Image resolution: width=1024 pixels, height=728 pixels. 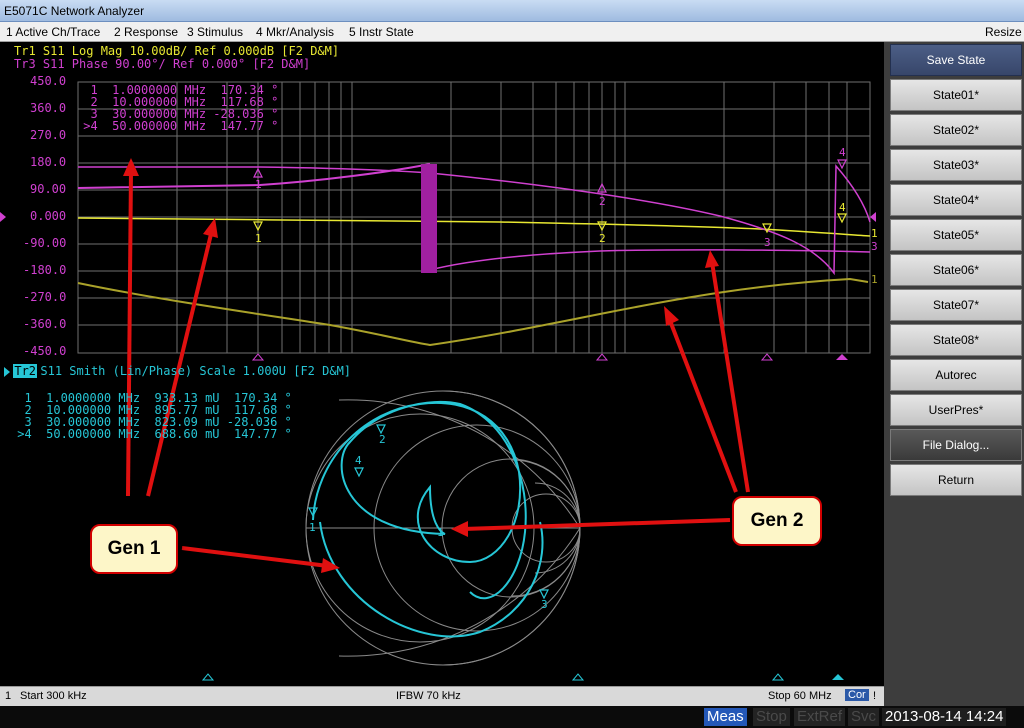 I want to click on menu-stimulus: 3 Stimulus, so click(x=215, y=32).